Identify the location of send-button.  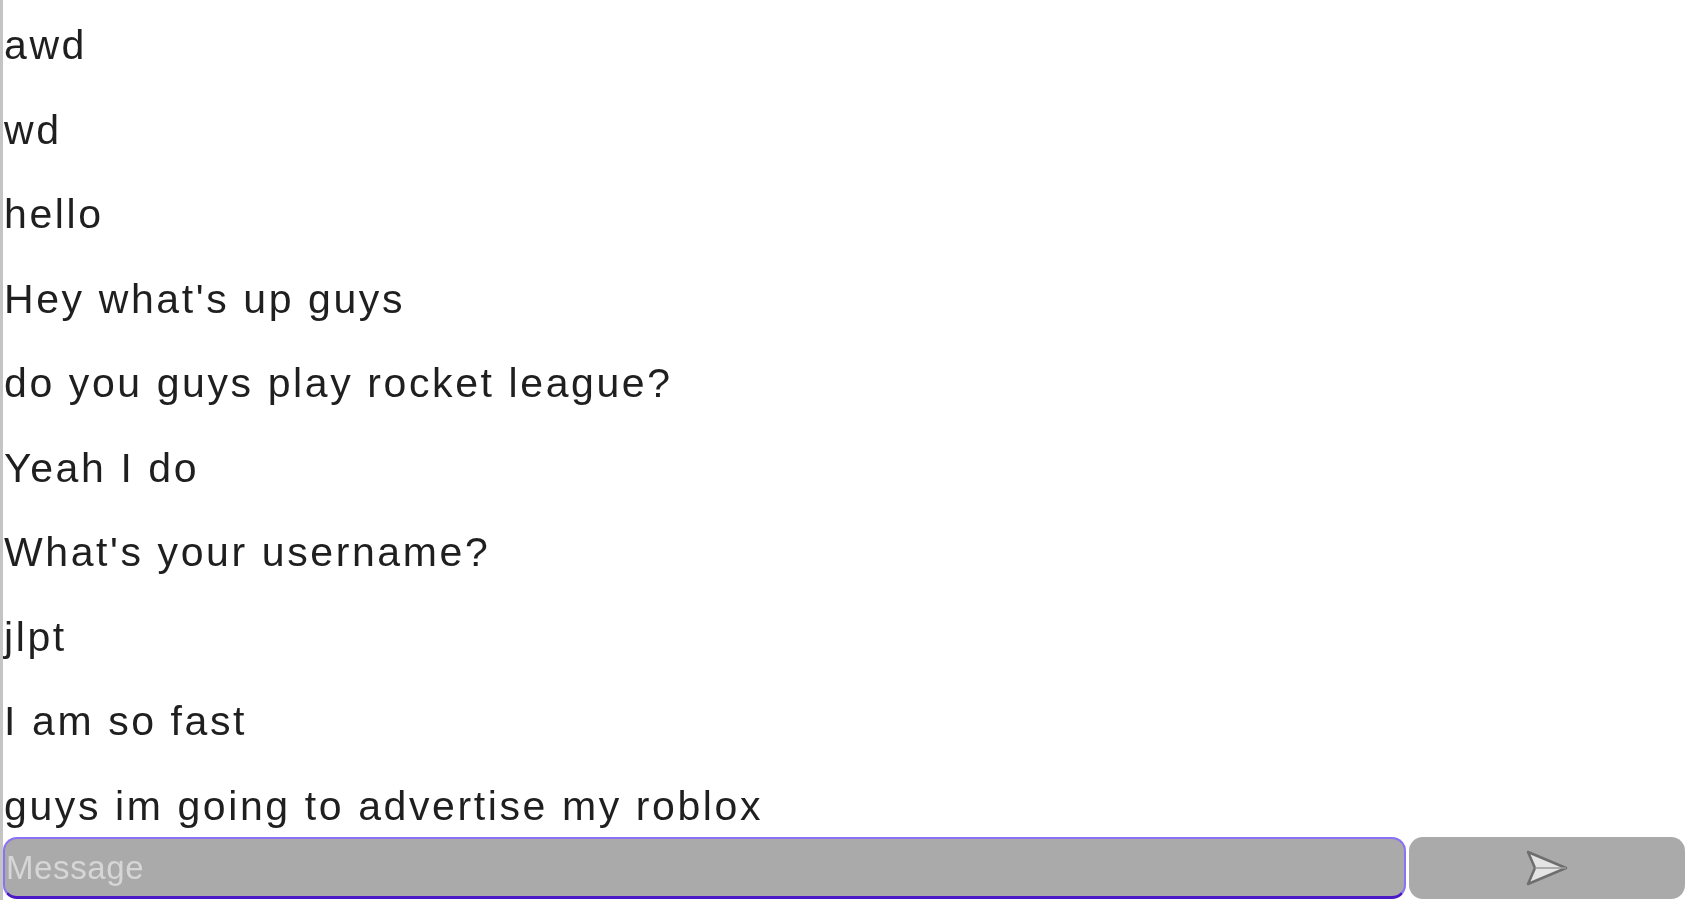
(1547, 868).